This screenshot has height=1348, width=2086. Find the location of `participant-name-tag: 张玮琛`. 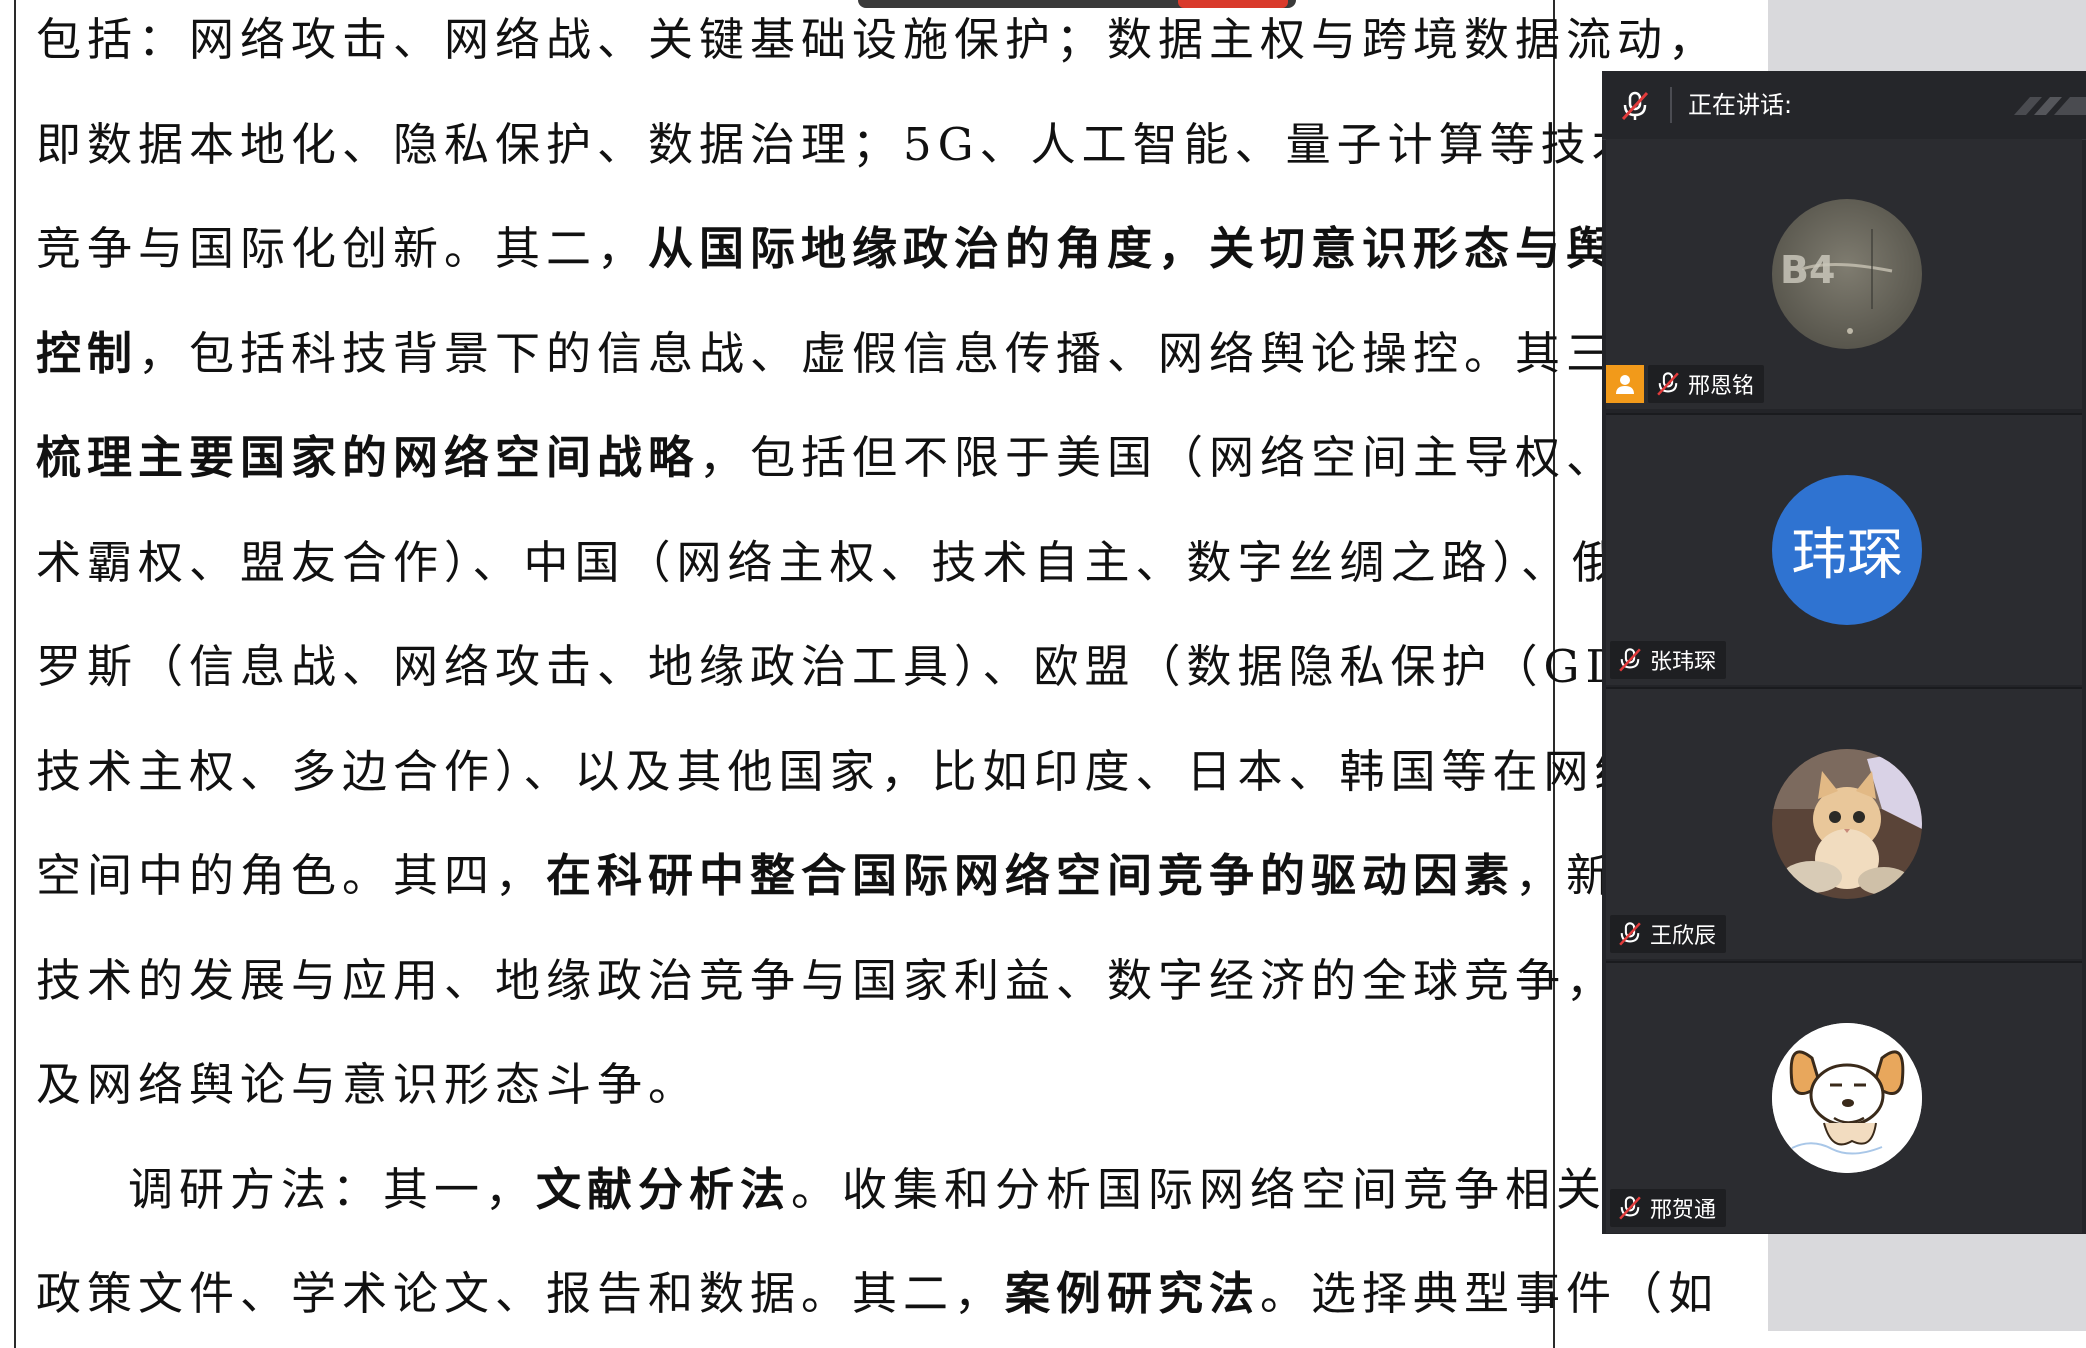

participant-name-tag: 张玮琛 is located at coordinates (1668, 660).